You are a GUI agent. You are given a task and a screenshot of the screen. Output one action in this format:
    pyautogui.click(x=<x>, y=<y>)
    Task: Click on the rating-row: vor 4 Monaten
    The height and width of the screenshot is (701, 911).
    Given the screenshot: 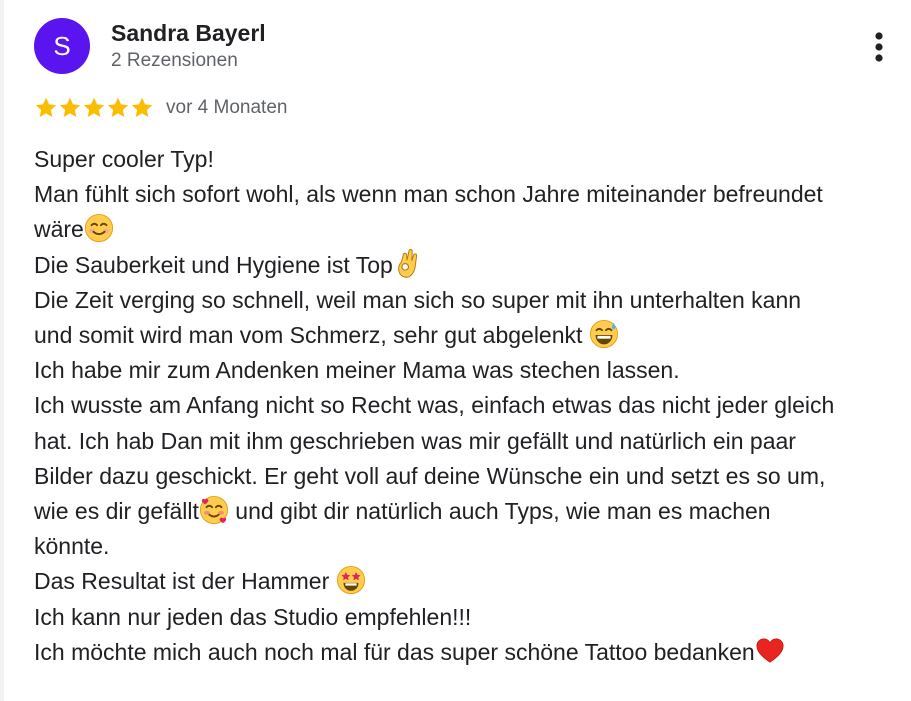 What is the action you would take?
    pyautogui.click(x=160, y=108)
    